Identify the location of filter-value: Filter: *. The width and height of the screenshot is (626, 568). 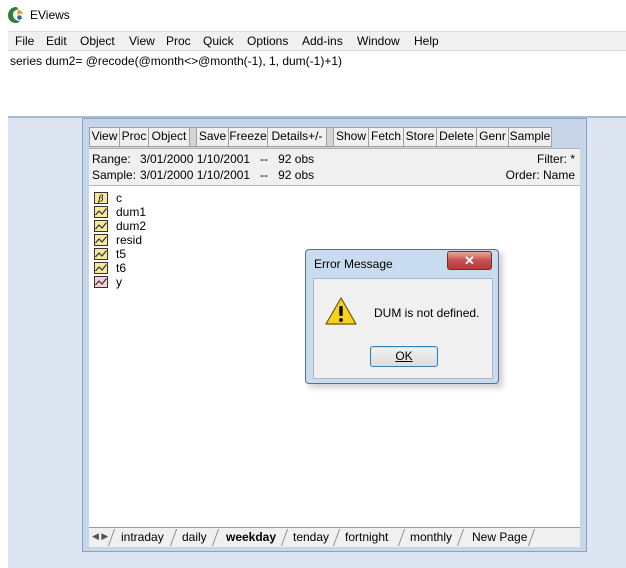
(556, 159).